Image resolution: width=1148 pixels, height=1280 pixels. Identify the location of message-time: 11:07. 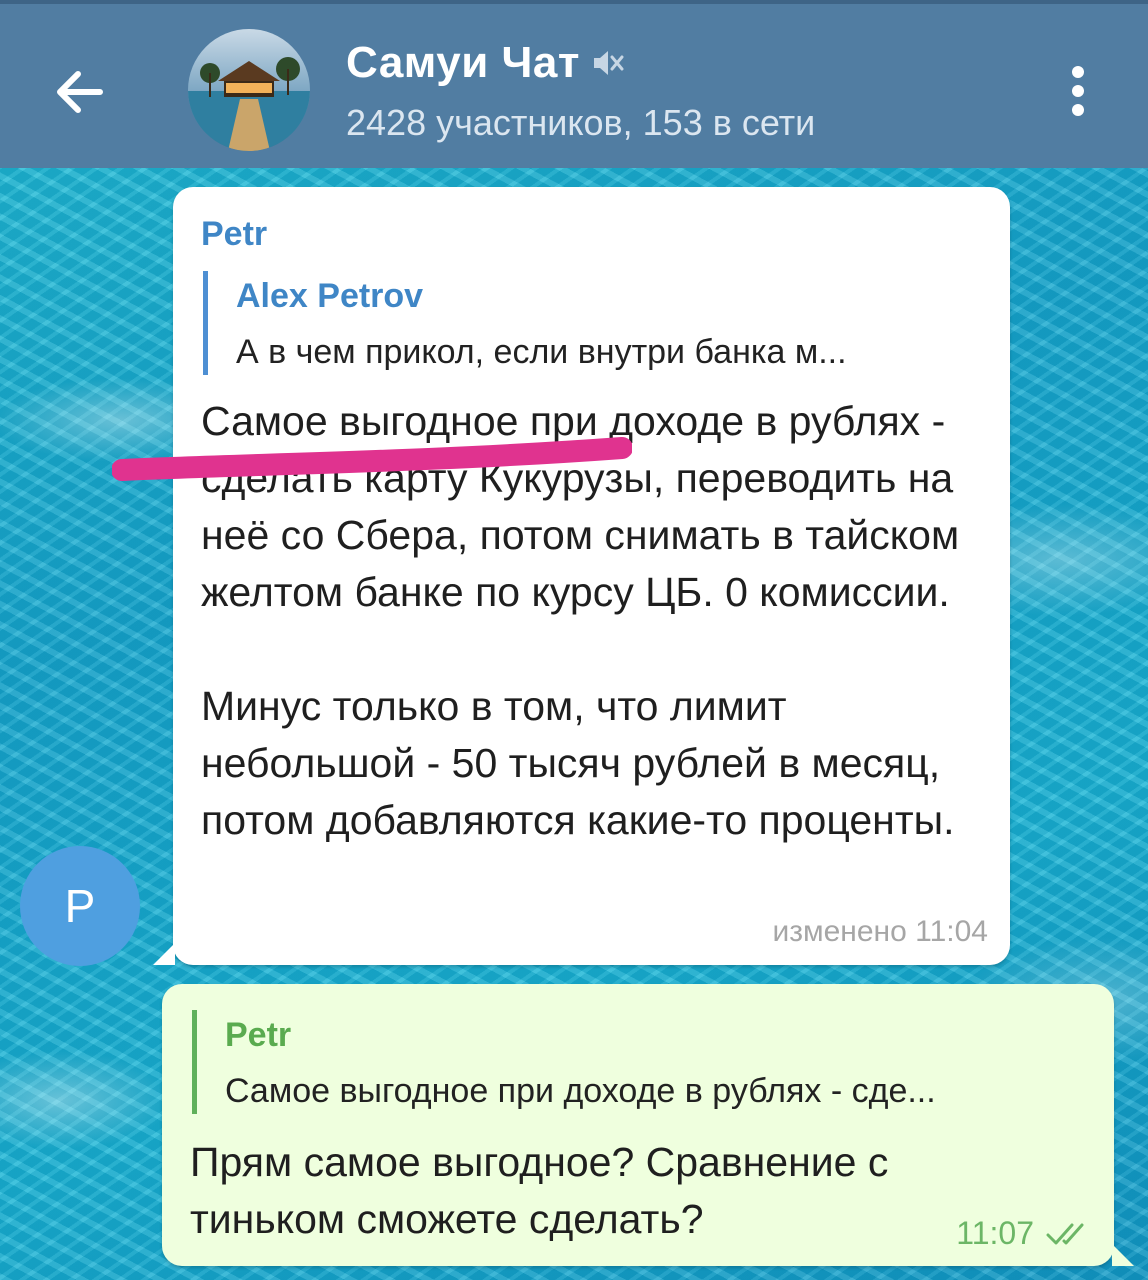
(995, 1233).